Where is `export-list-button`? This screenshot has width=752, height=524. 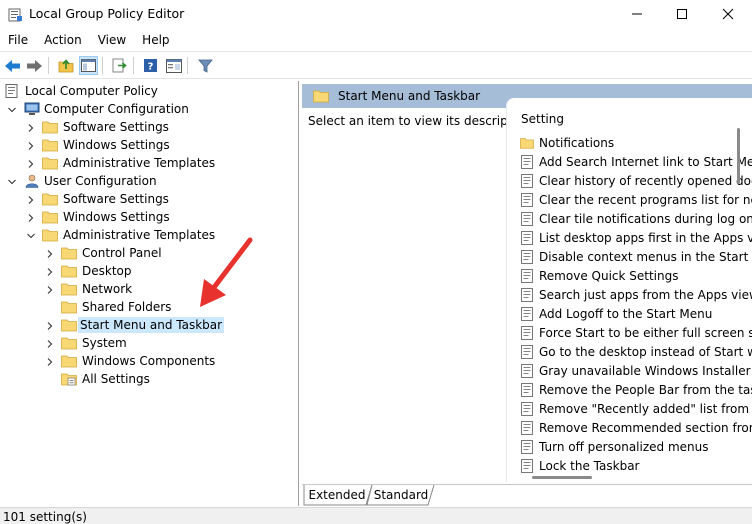 export-list-button is located at coordinates (119, 65).